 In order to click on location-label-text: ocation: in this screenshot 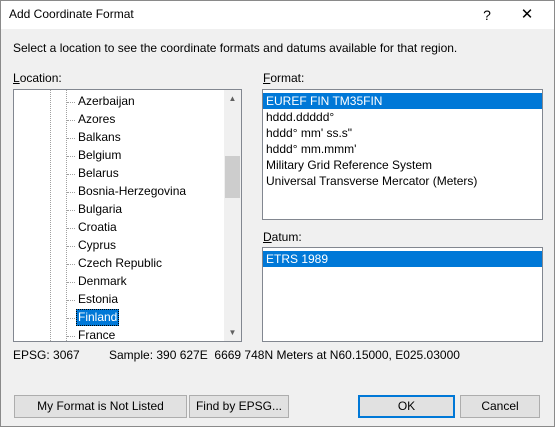, I will do `click(40, 78)`.